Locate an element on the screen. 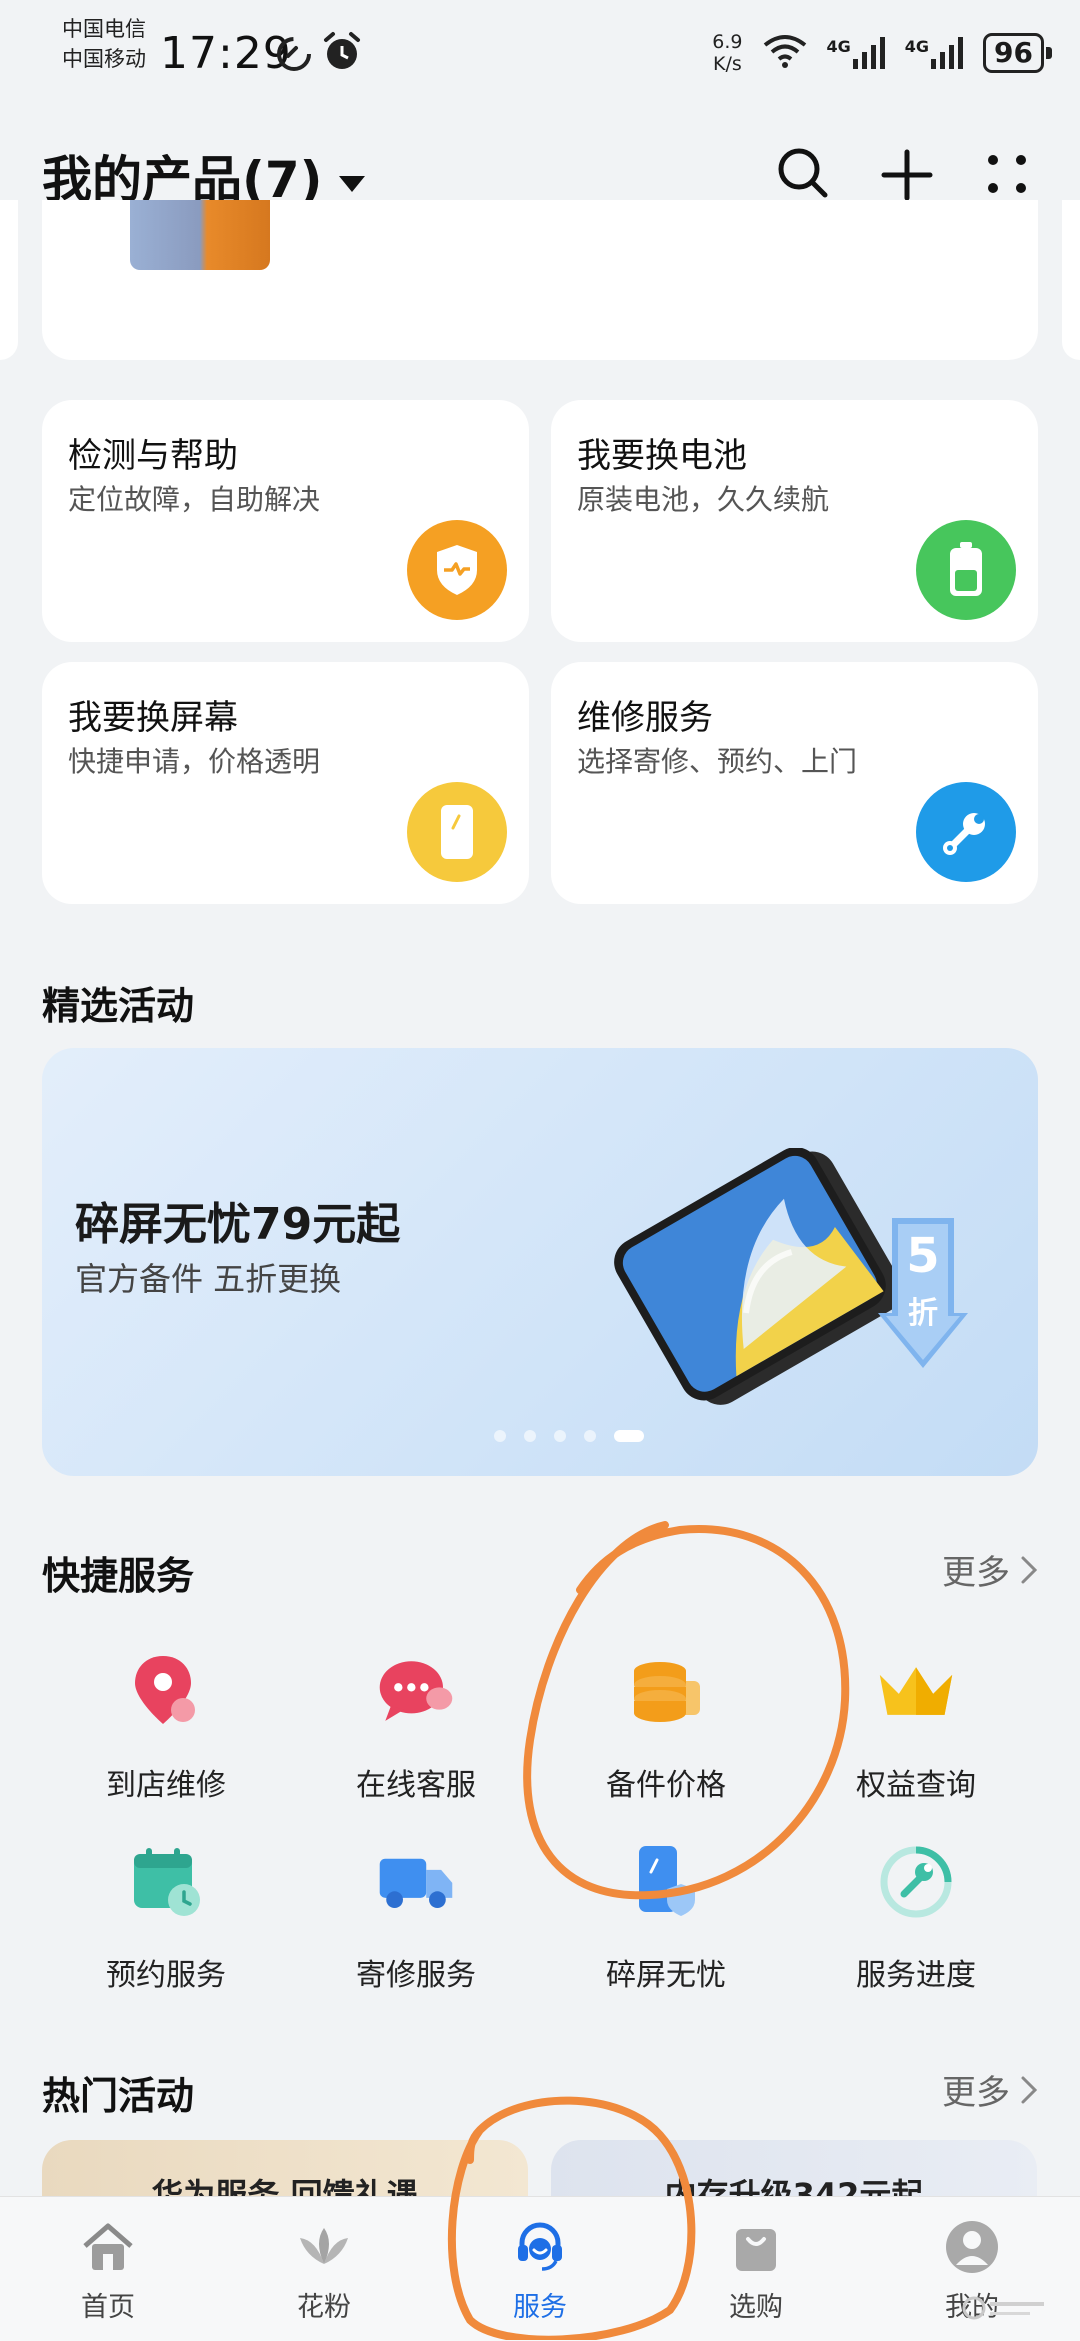 The width and height of the screenshot is (1080, 2341). screen-icon is located at coordinates (457, 832).